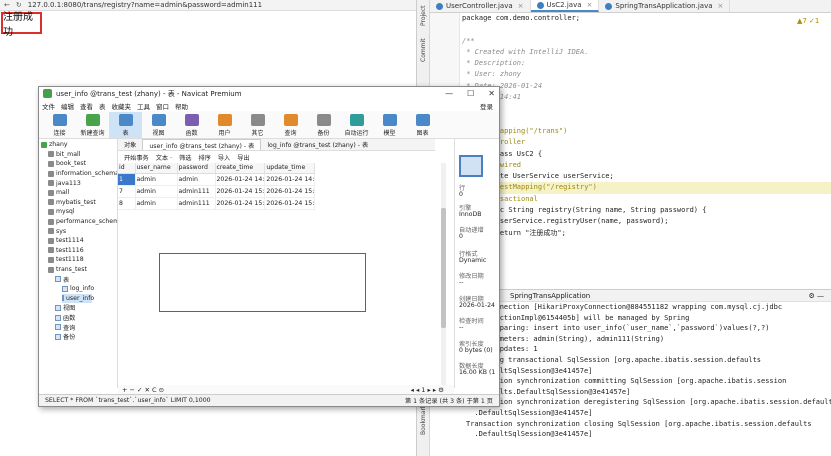 Image resolution: width=831 pixels, height=456 pixels. What do you see at coordinates (449, 93) in the screenshot?
I see `minimize-icon: —` at bounding box center [449, 93].